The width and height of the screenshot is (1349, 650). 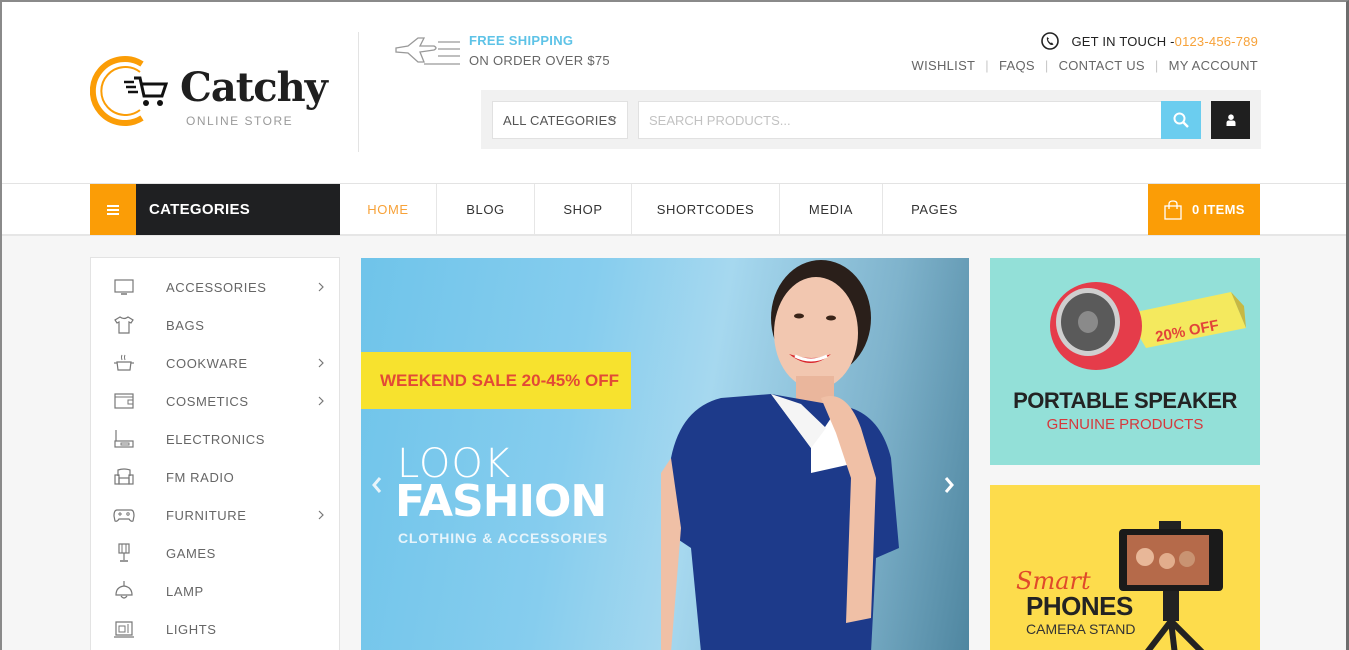 I want to click on model-image, so click(x=780, y=455).